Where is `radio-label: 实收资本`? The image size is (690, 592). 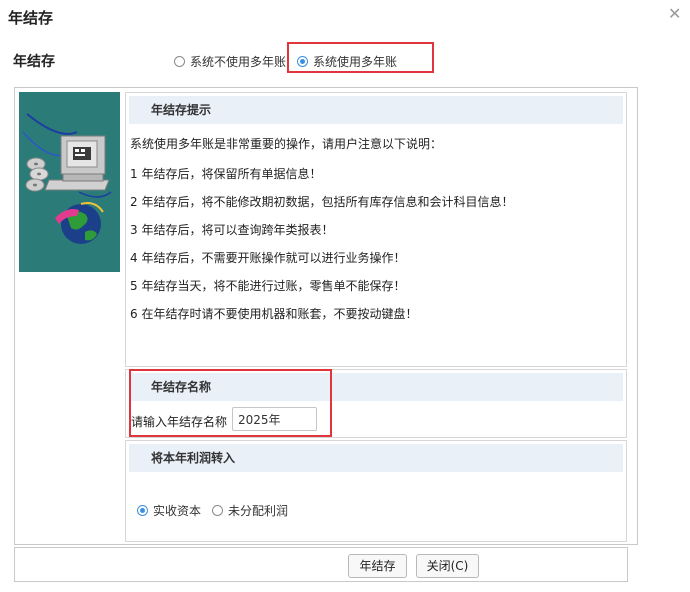
radio-label: 实收资本 is located at coordinates (177, 511).